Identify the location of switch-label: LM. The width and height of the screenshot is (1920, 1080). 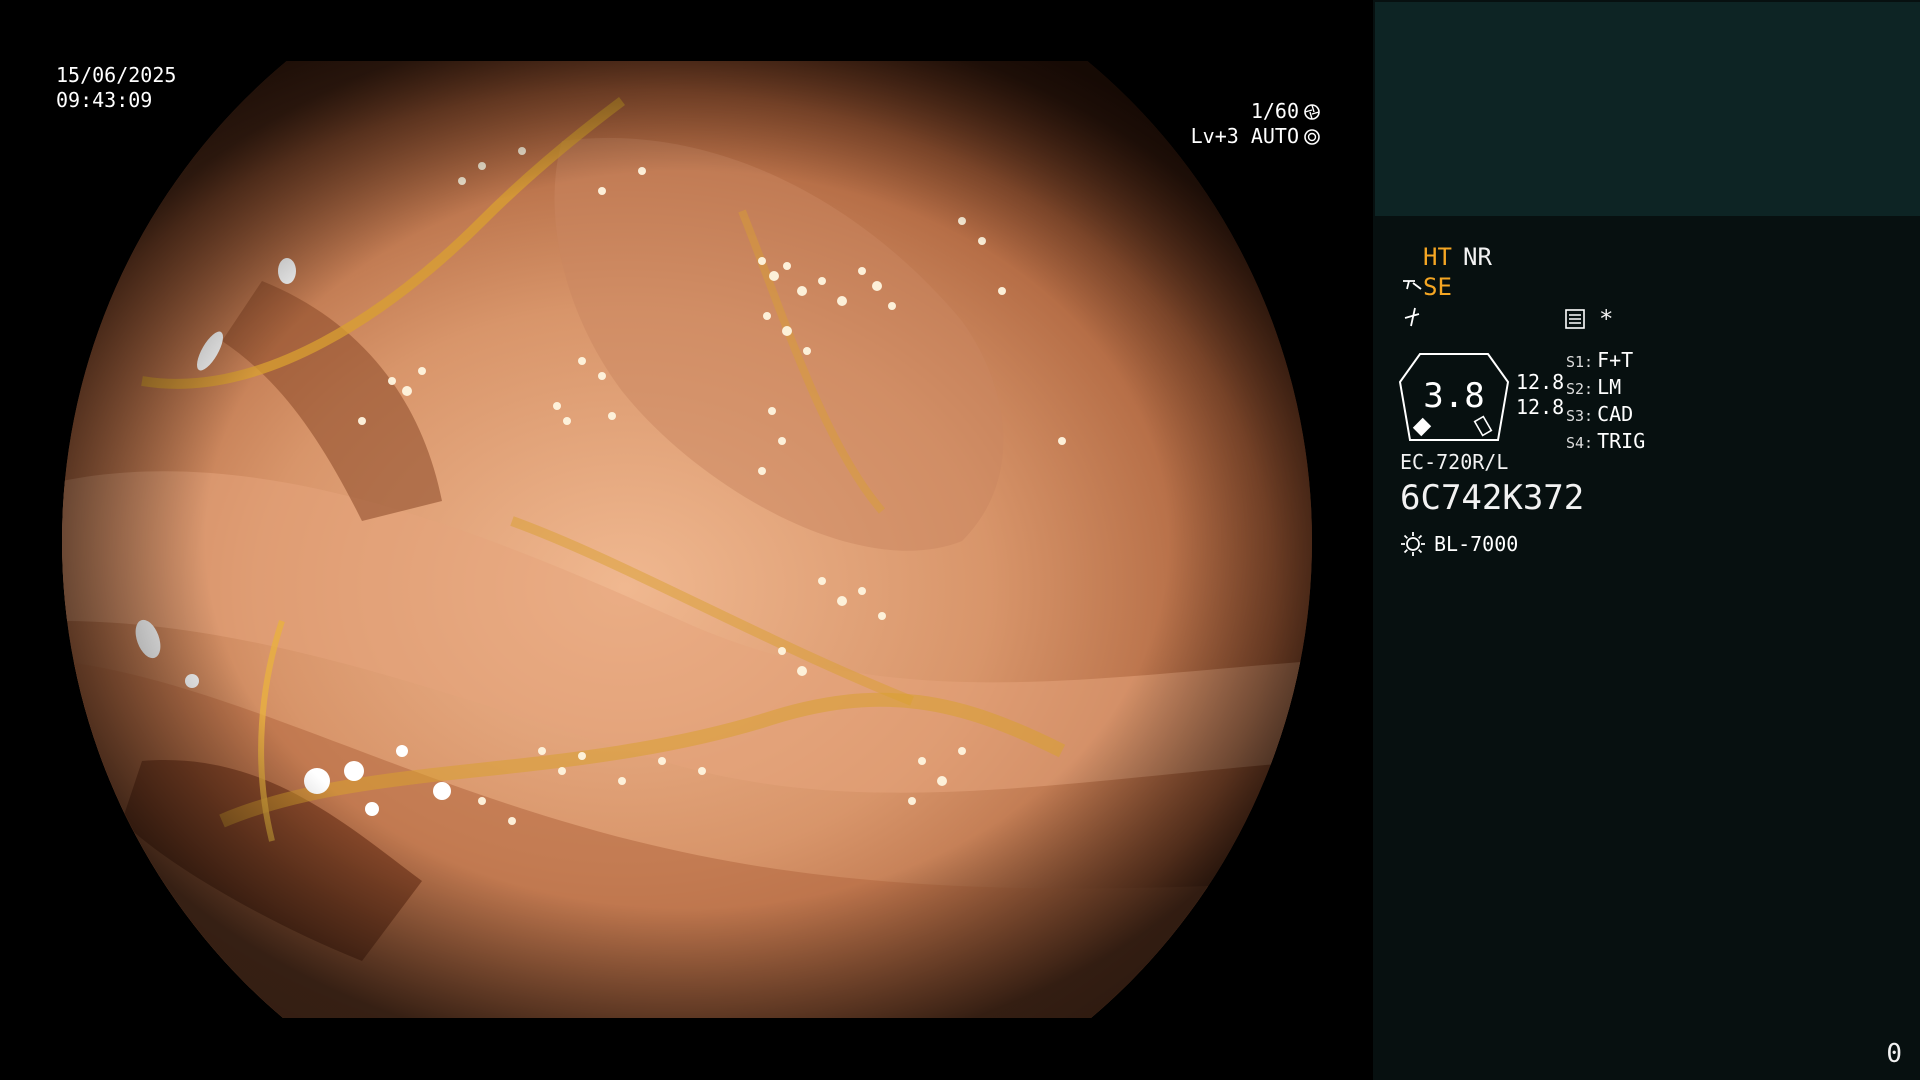
(1609, 387).